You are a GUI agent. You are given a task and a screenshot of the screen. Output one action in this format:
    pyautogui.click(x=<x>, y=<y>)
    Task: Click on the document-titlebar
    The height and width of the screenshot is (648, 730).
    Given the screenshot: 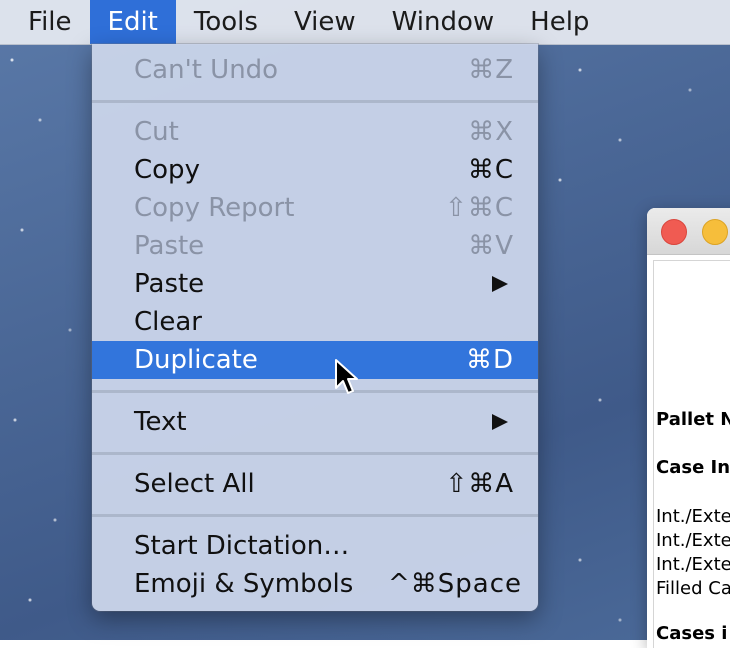 What is the action you would take?
    pyautogui.click(x=688, y=231)
    